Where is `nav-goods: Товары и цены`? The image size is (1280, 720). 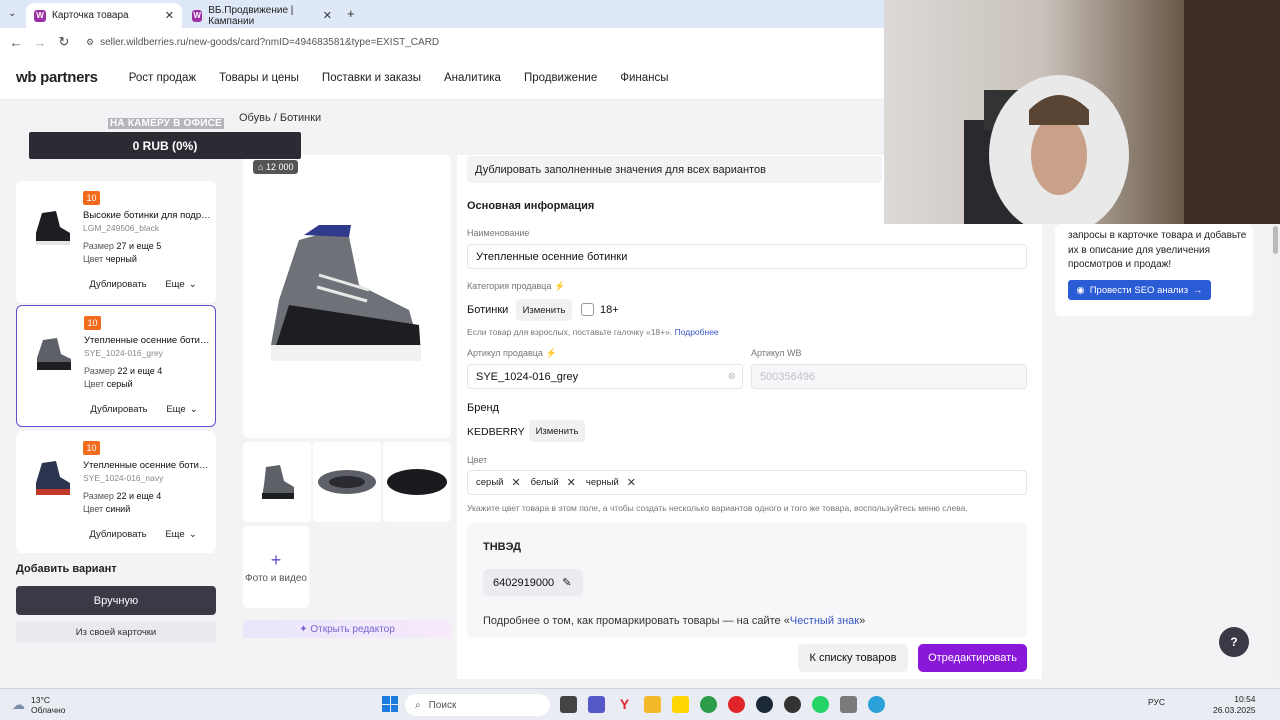 nav-goods: Товары и цены is located at coordinates (259, 78).